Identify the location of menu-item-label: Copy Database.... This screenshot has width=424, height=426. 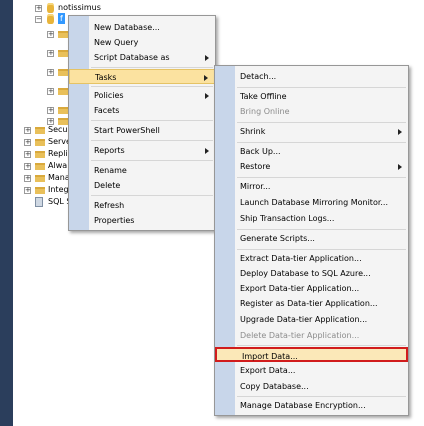
(274, 386).